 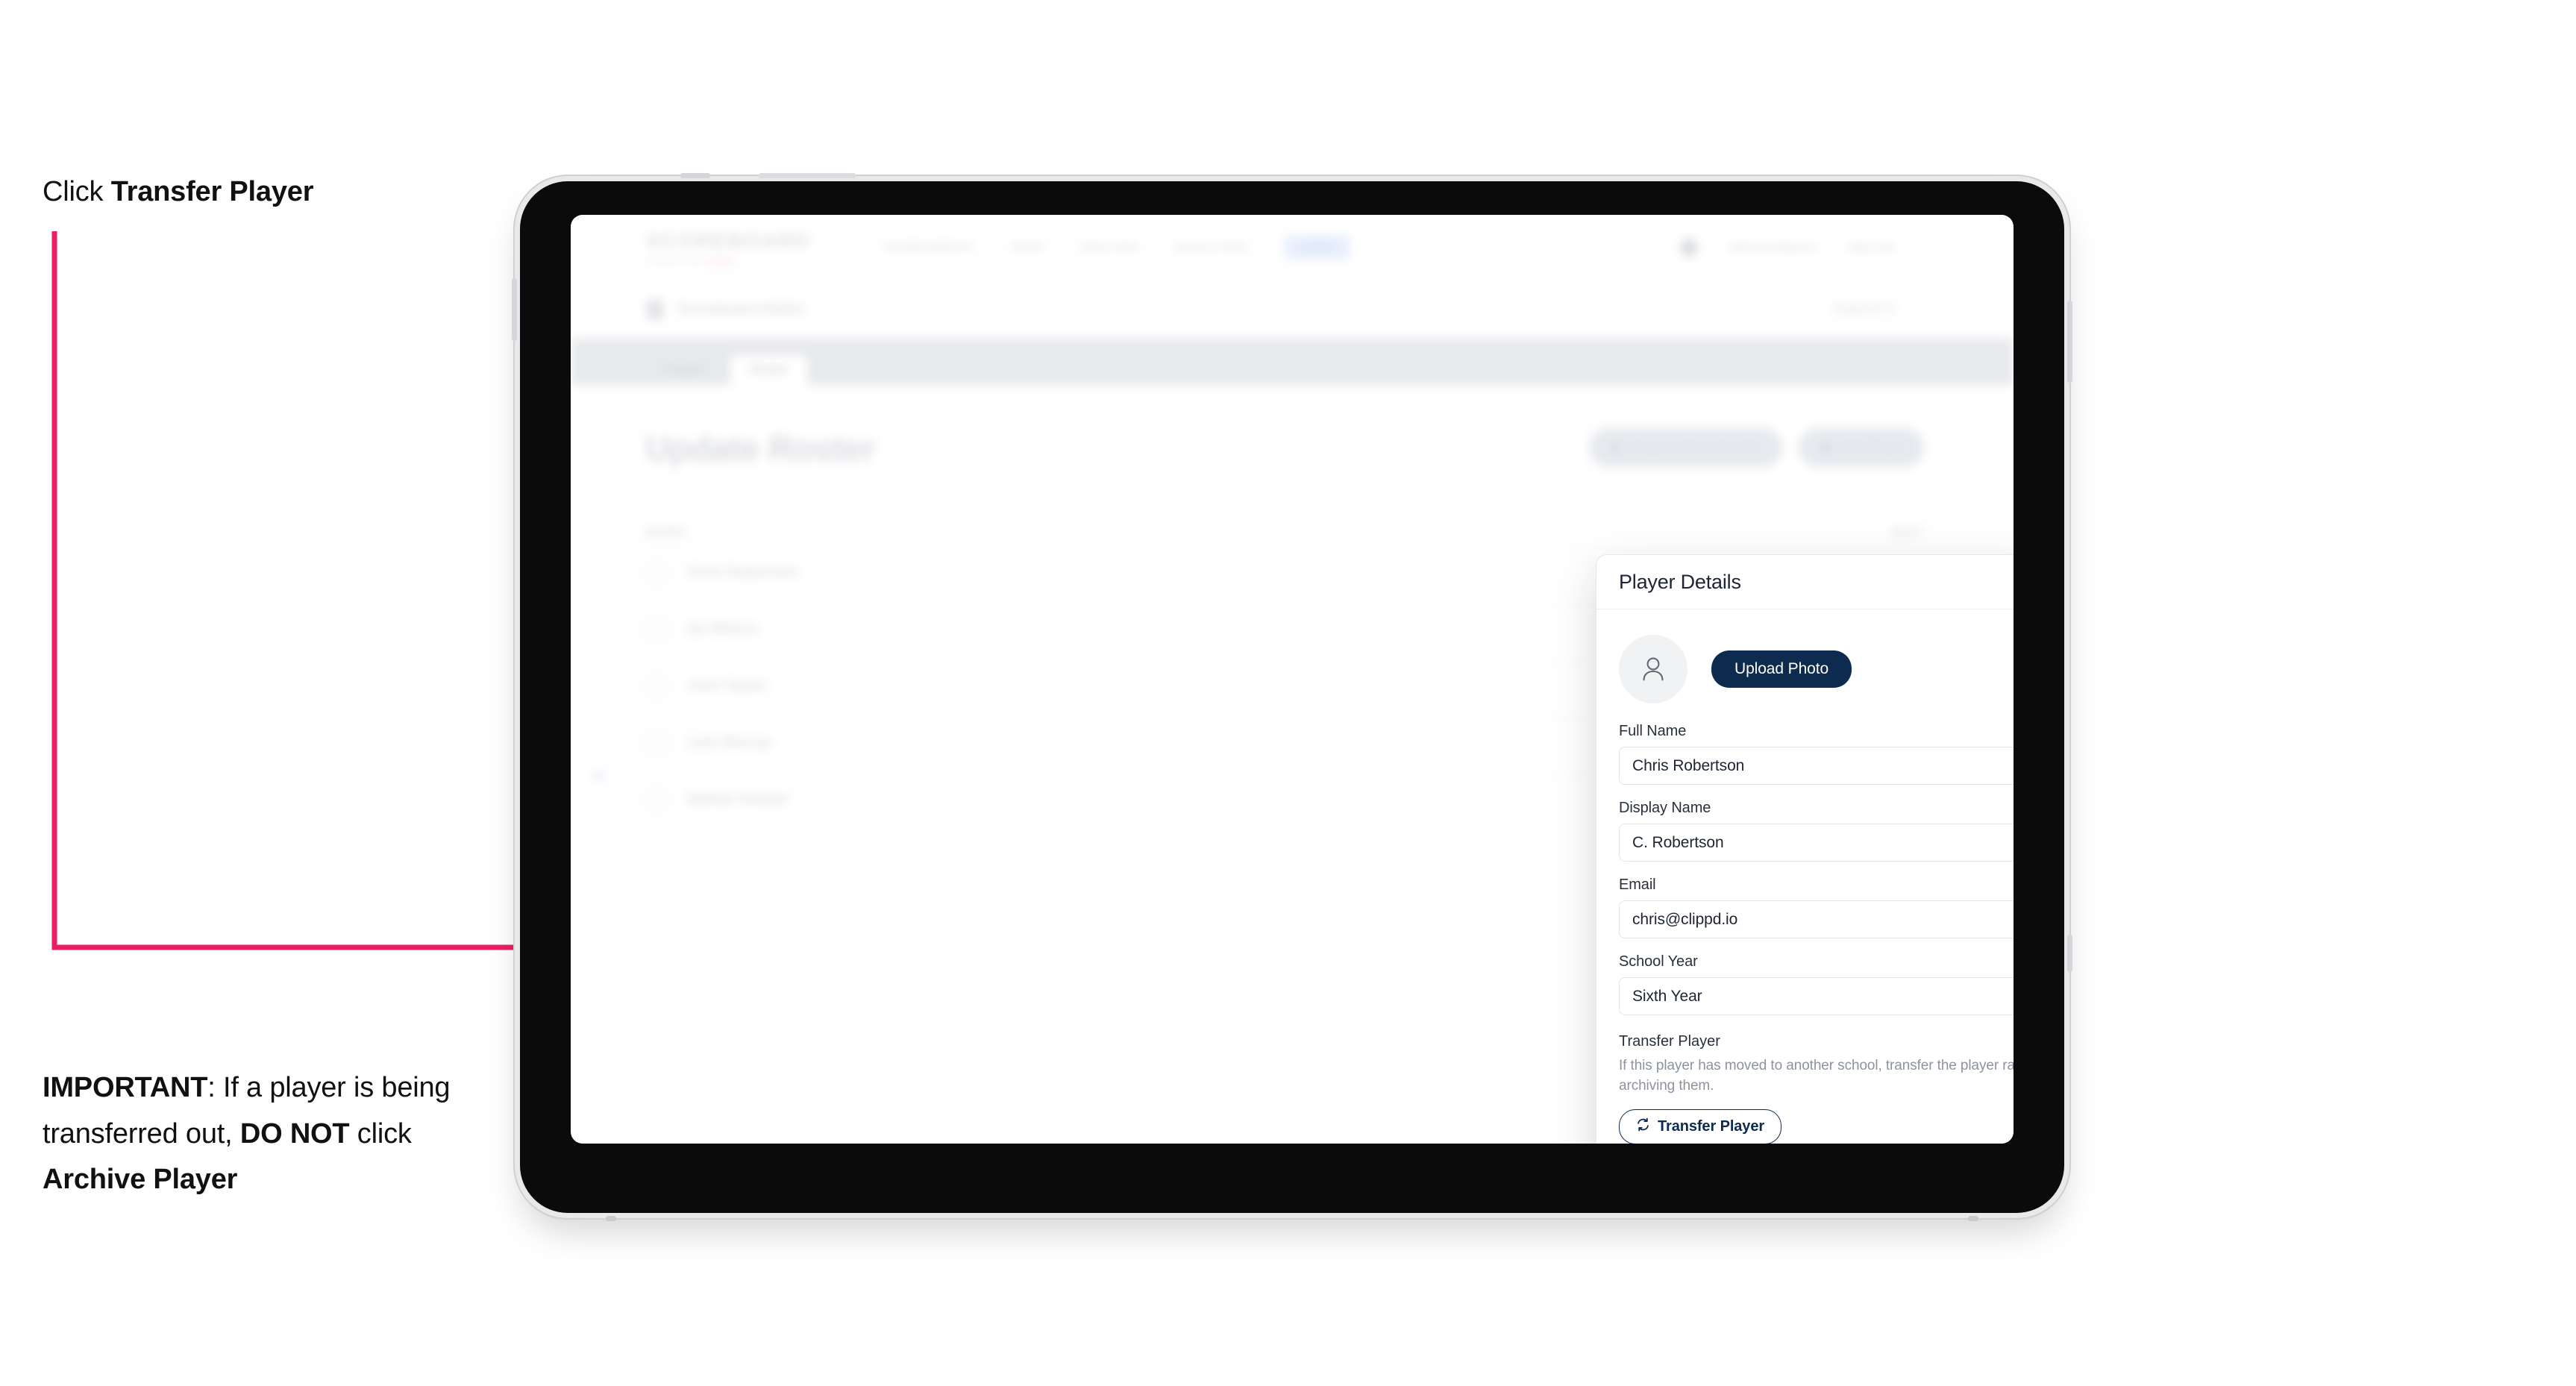 I want to click on field-school-year: School Year, so click(x=1817, y=984).